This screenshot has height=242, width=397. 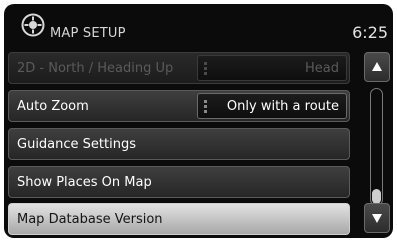 I want to click on scrollbar-track, so click(x=376, y=147).